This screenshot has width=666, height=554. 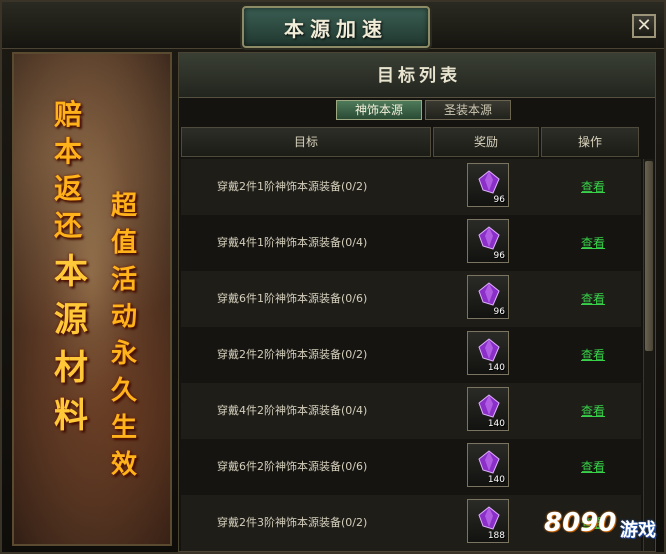 I want to click on column-header-reward: 奖励, so click(x=486, y=142).